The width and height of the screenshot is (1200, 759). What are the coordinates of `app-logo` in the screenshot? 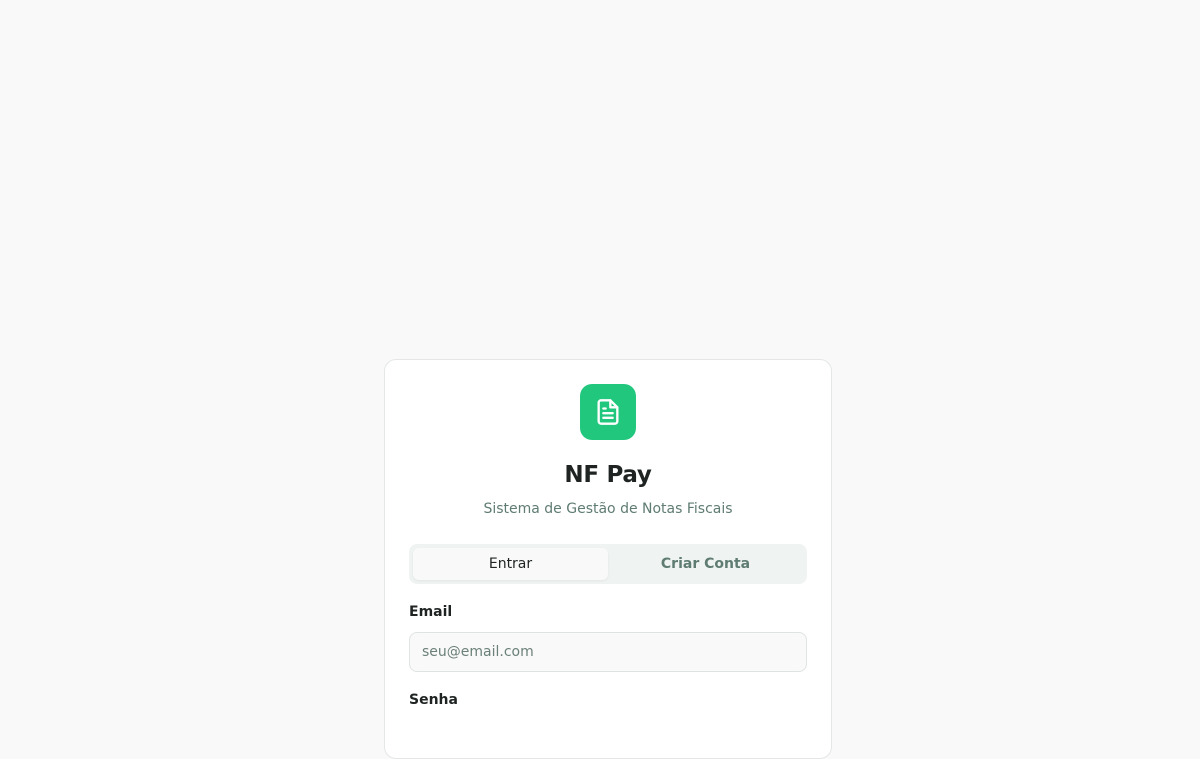 It's located at (608, 412).